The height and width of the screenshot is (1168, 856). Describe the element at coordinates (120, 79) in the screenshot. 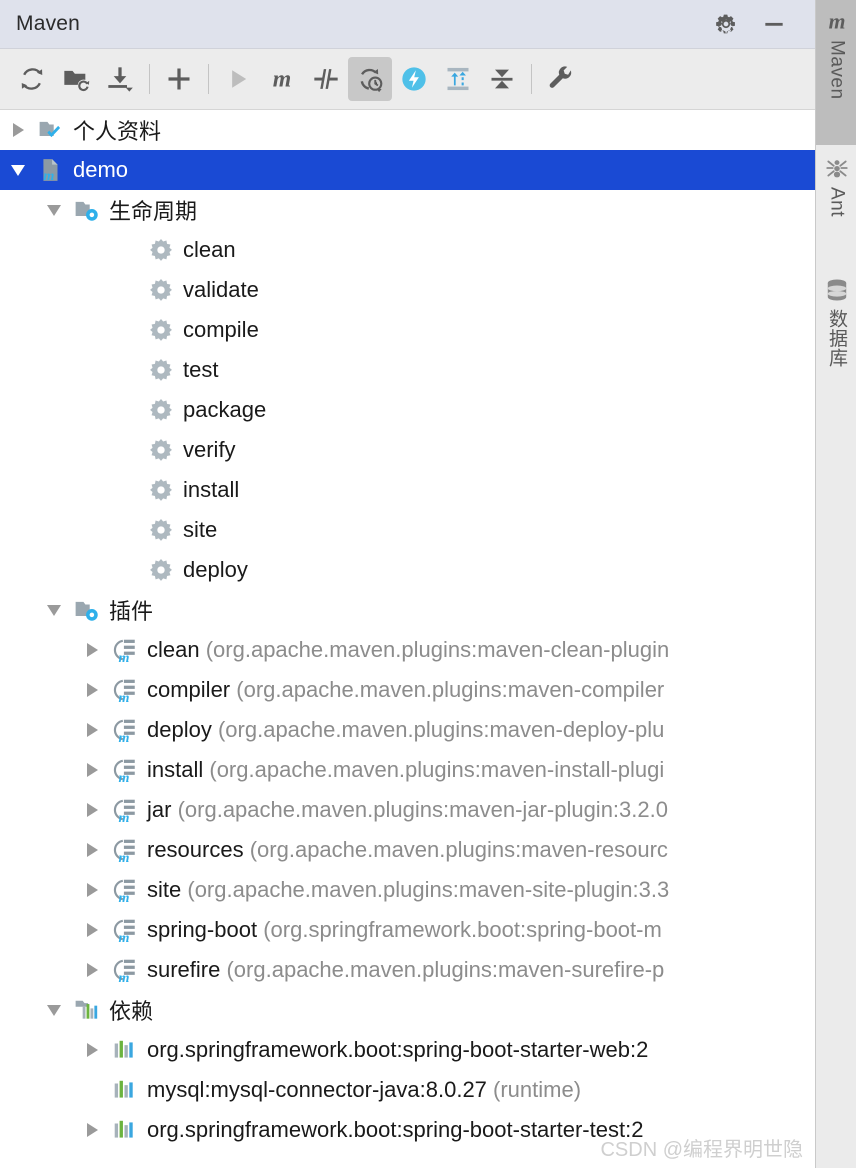

I see `download-sources-and-documentation-button` at that location.